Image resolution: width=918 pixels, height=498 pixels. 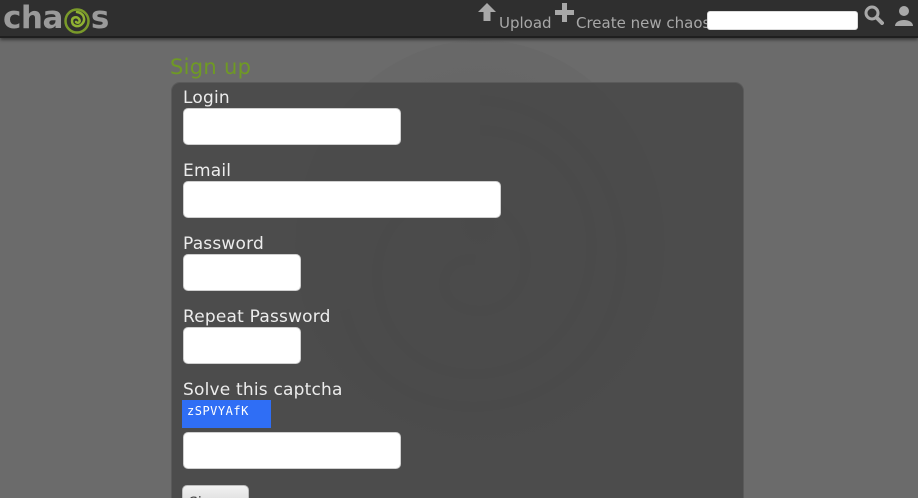 What do you see at coordinates (99, 18) in the screenshot?
I see `logo-text-suffix: s` at bounding box center [99, 18].